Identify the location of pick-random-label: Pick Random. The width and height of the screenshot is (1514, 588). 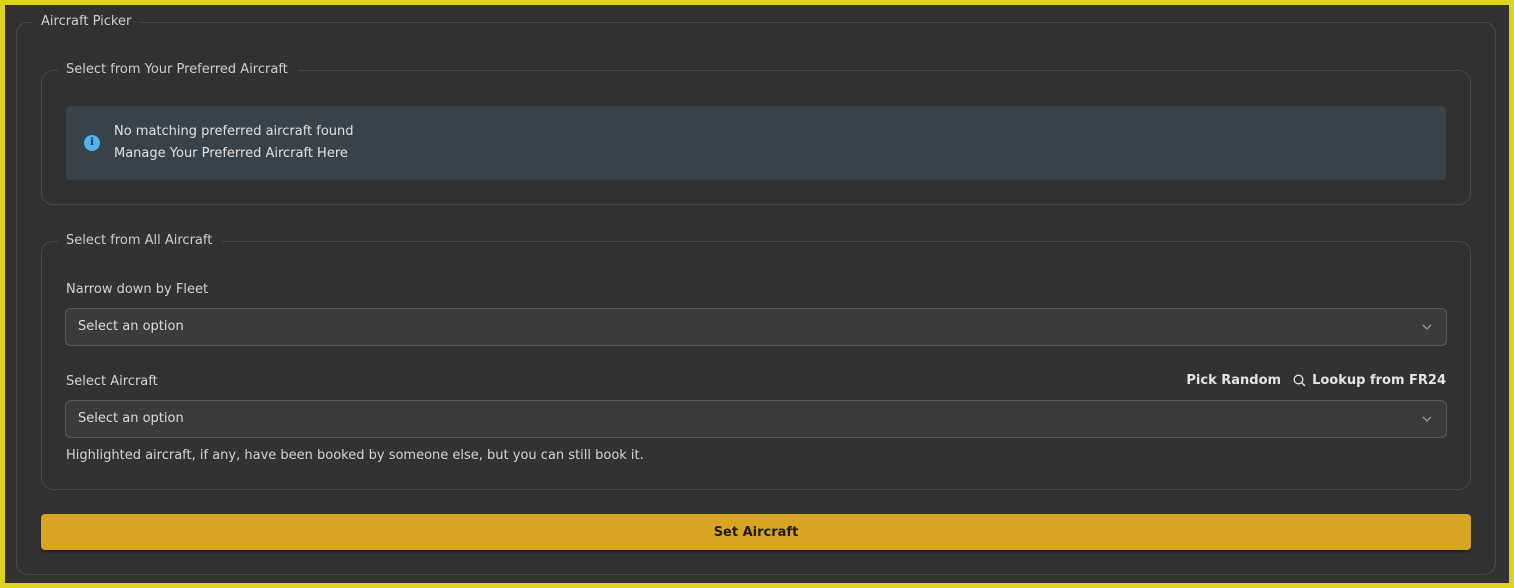
(1234, 380).